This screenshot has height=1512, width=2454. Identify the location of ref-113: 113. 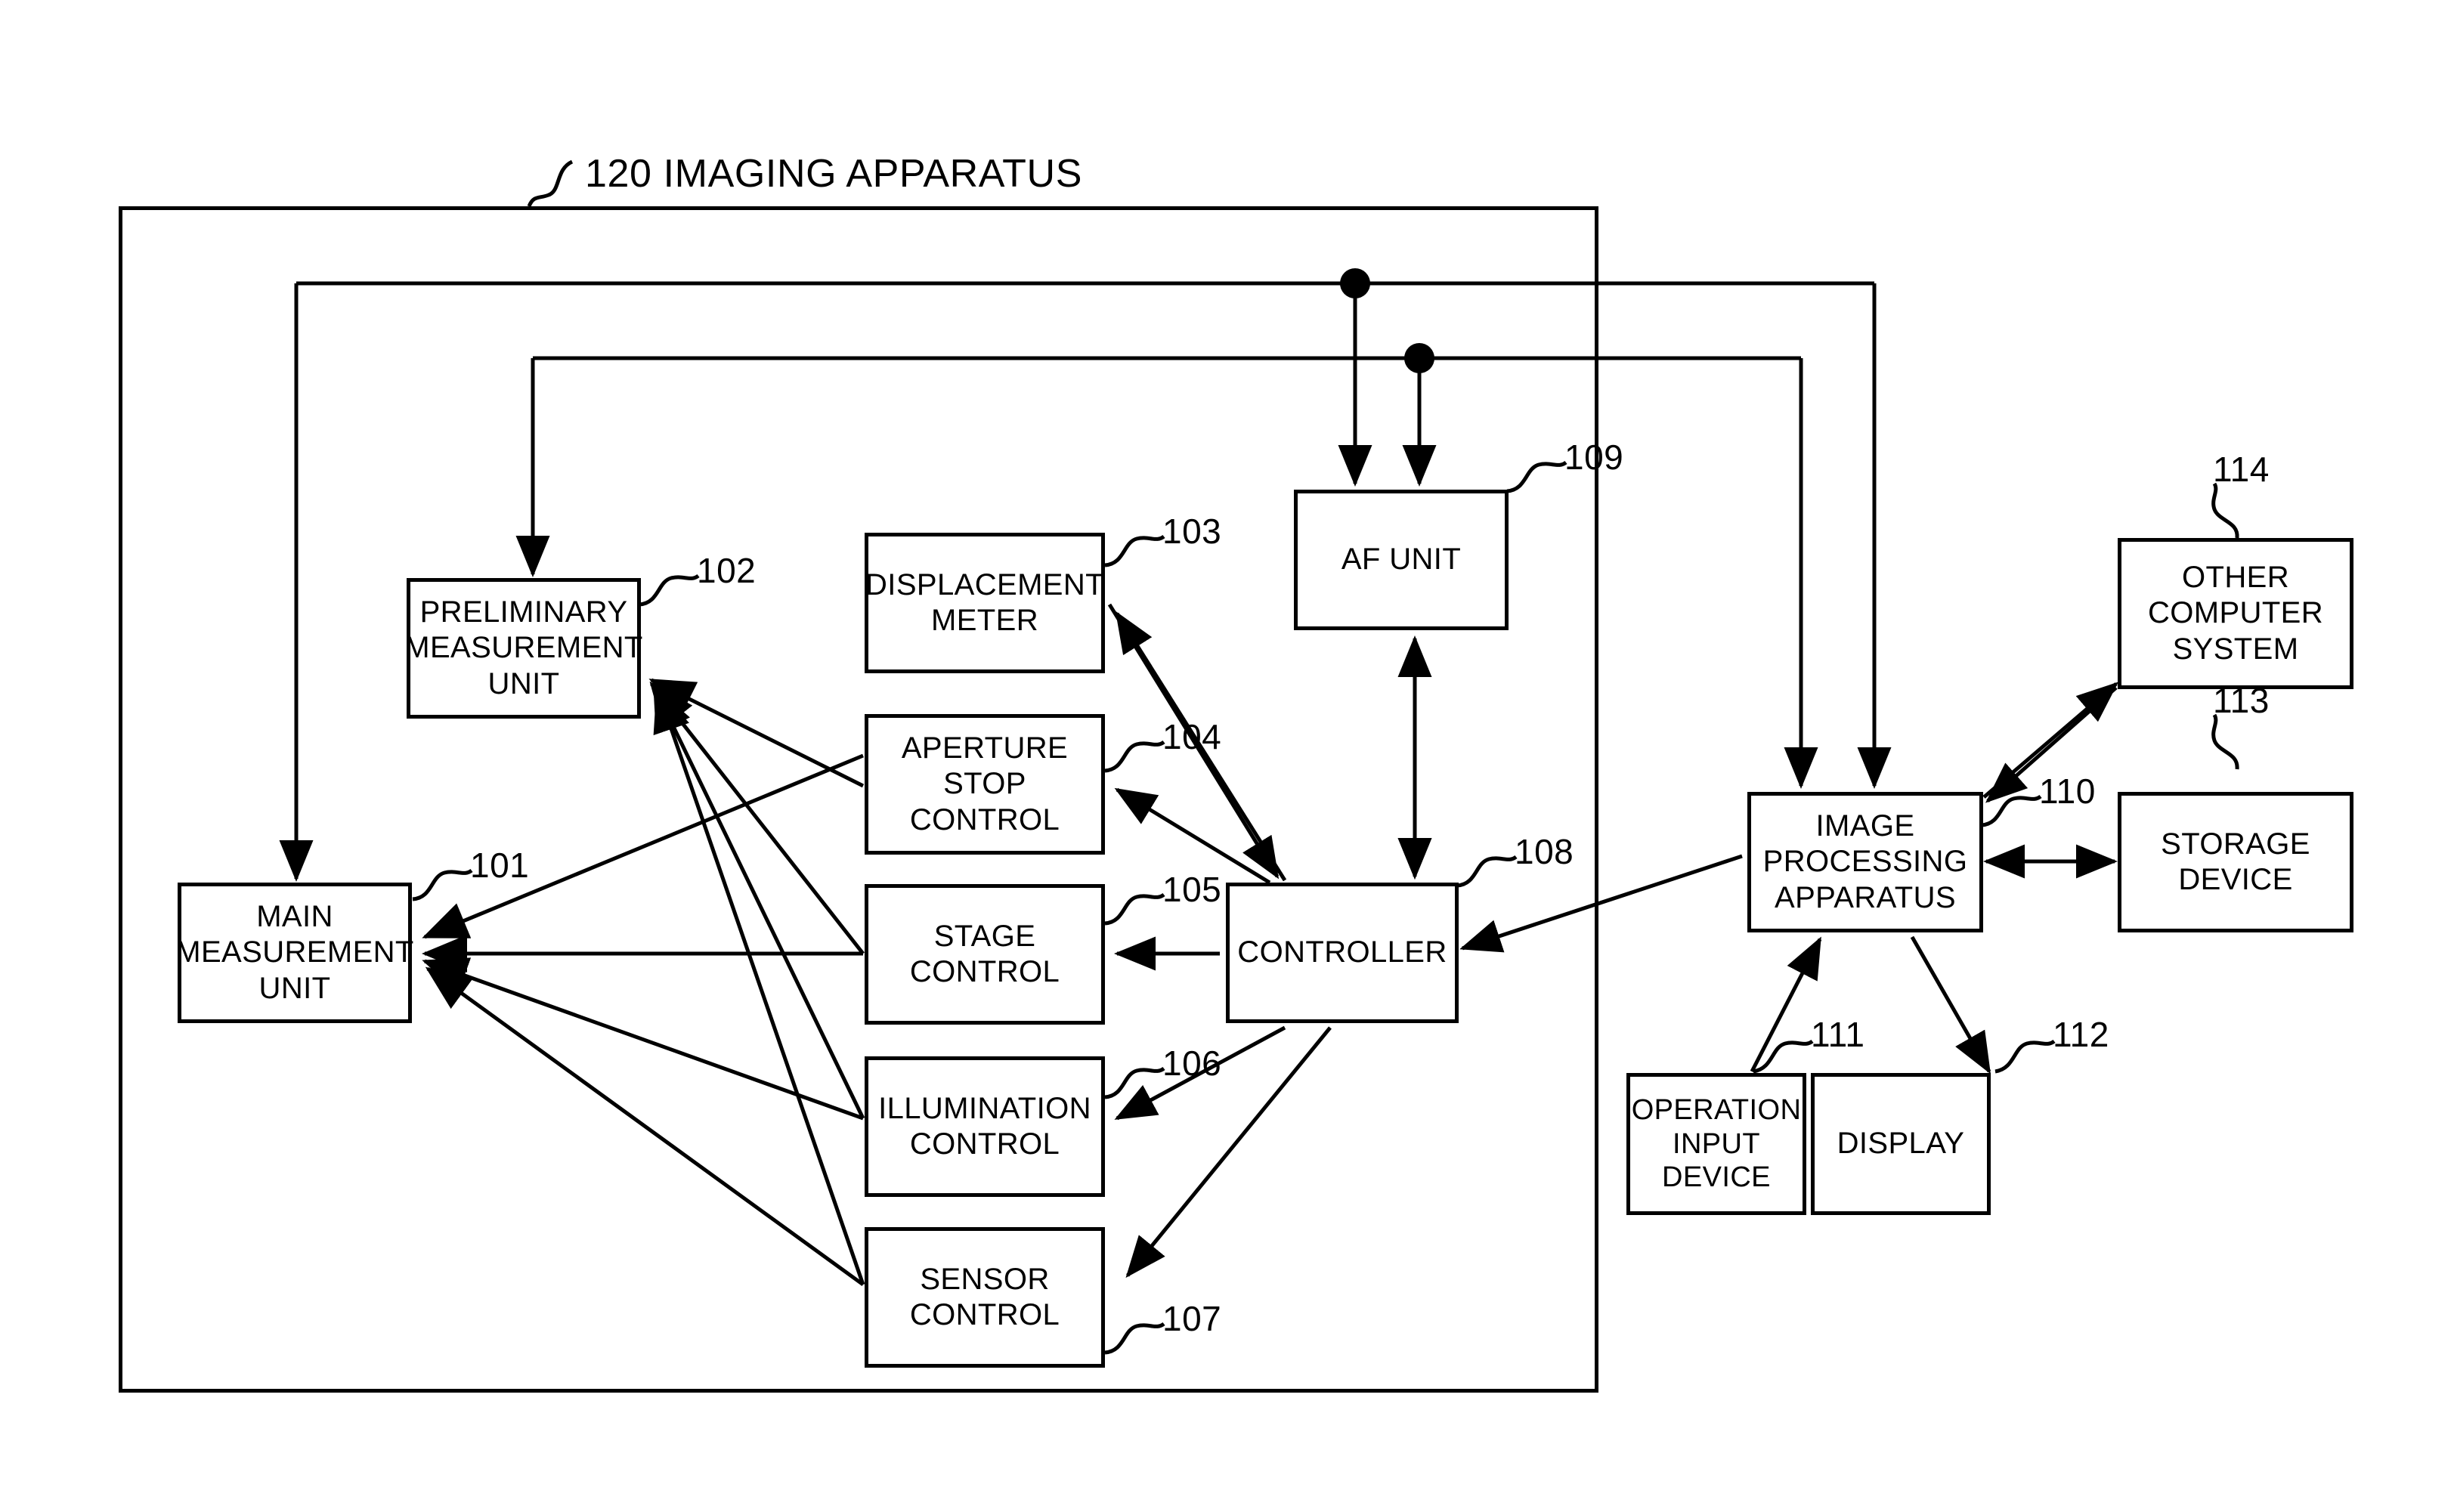
(2241, 700).